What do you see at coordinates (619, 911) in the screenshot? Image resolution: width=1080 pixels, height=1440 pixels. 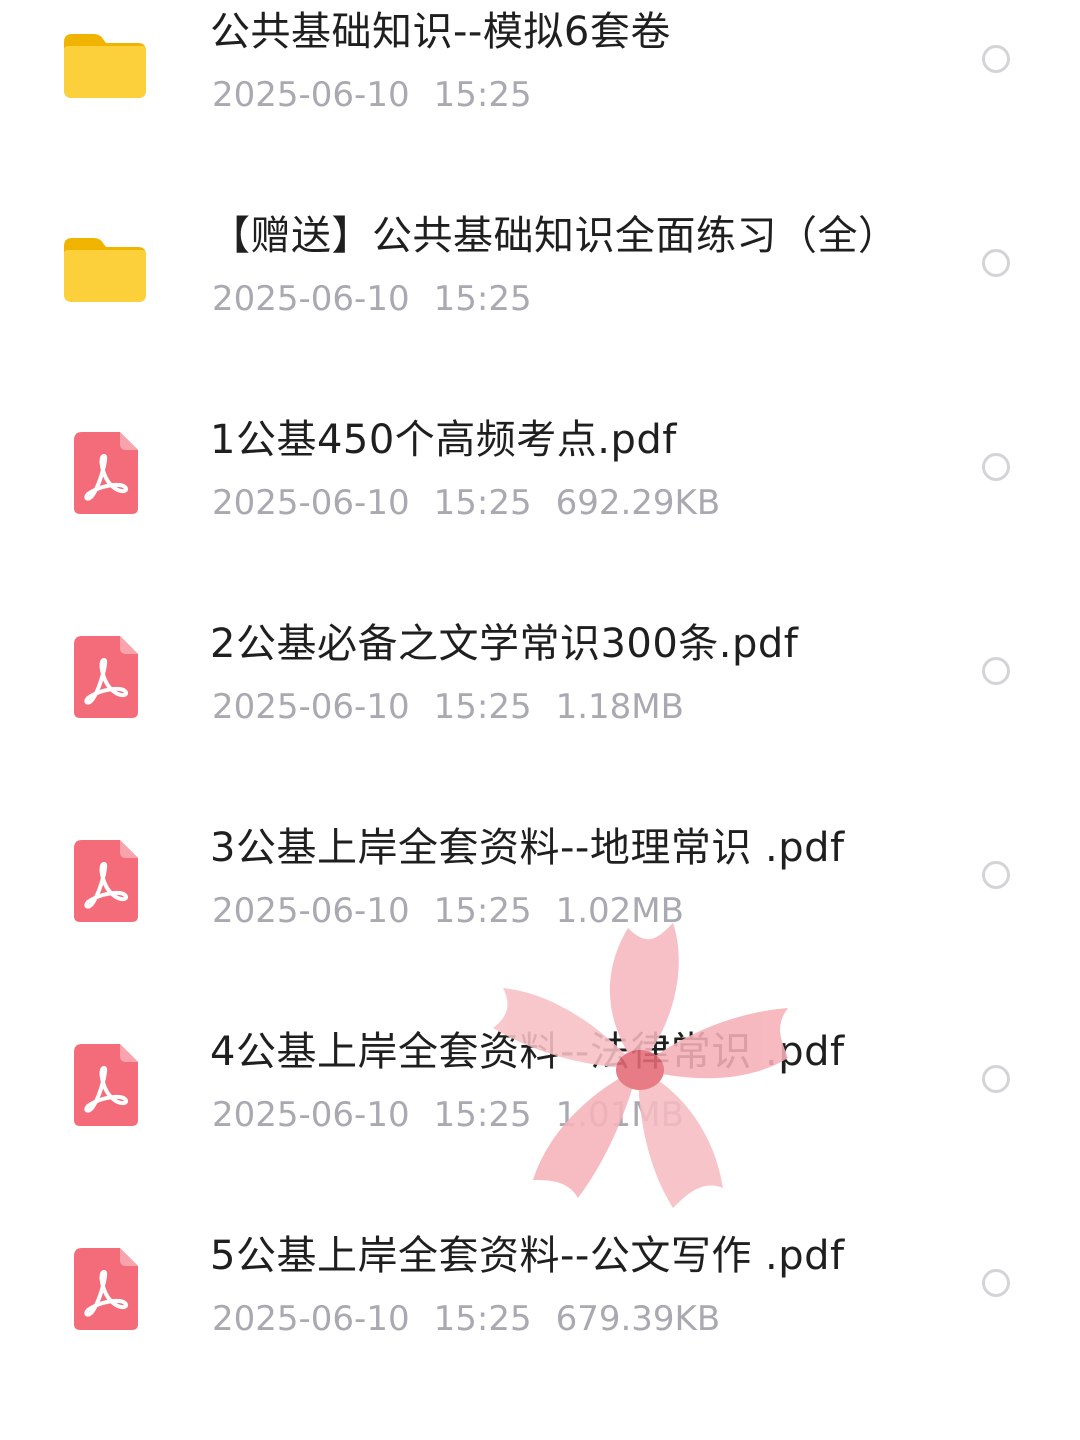 I see `file-size: 1.02MB` at bounding box center [619, 911].